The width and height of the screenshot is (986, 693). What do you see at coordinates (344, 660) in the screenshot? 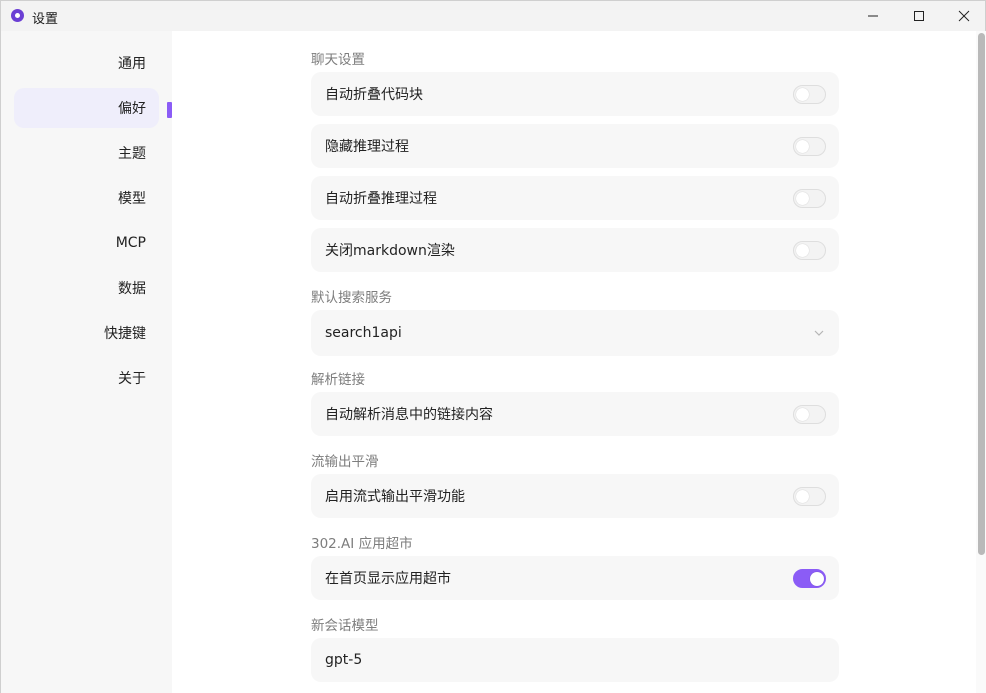
I see `selected-value: gpt-5` at bounding box center [344, 660].